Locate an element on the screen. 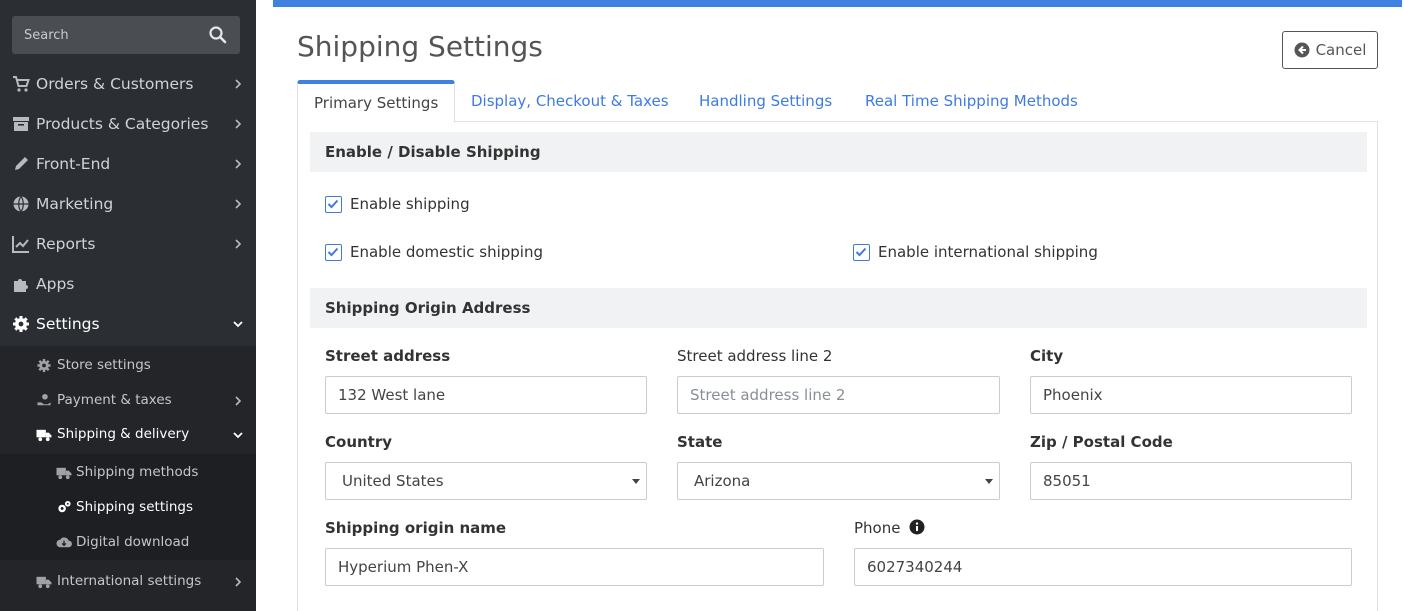 The image size is (1404, 611). checkbox-label: Enable shipping is located at coordinates (410, 204).